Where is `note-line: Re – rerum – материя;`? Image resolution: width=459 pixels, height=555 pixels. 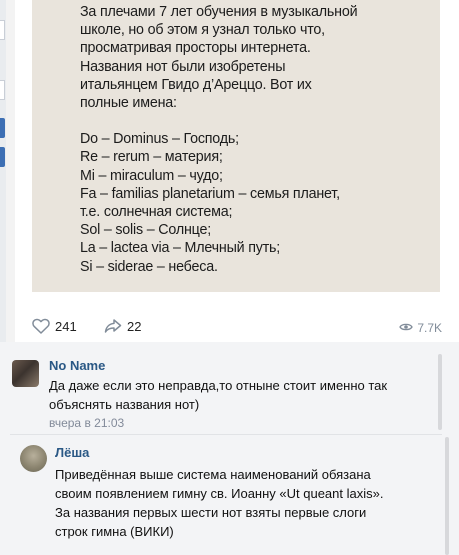
note-line: Re – rerum – материя; is located at coordinates (151, 157).